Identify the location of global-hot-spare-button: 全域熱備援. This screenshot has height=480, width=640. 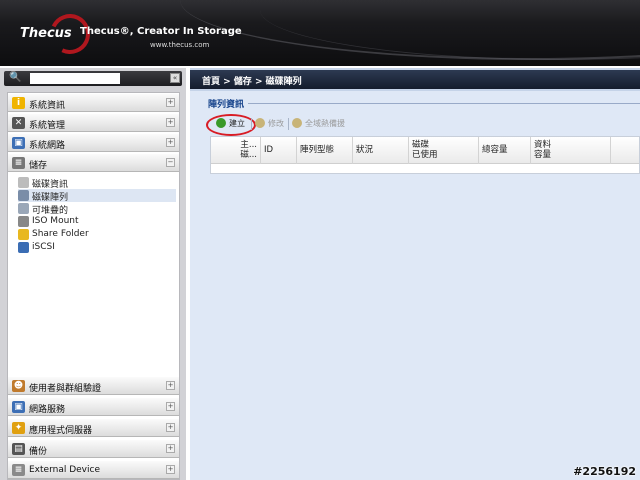
(318, 124).